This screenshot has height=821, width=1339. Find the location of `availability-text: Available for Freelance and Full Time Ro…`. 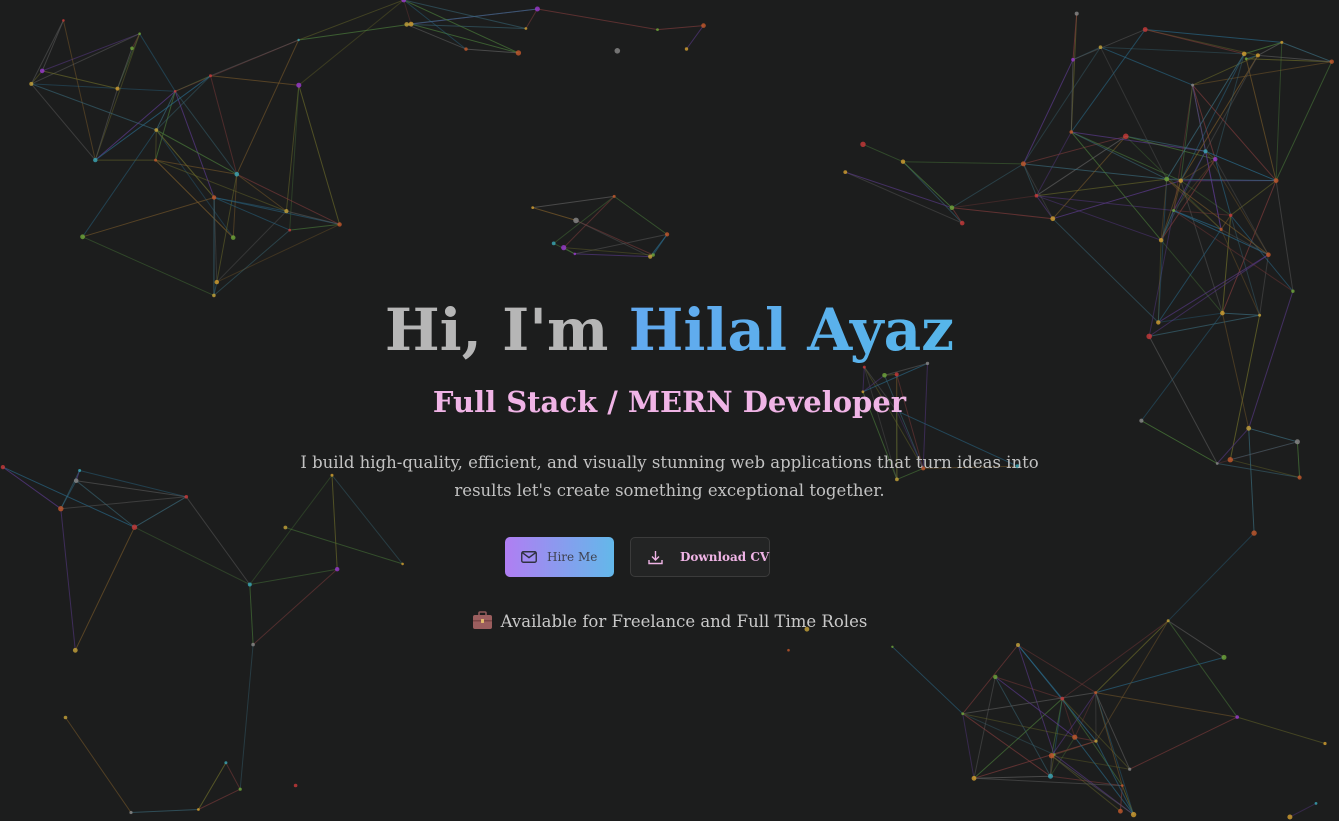

availability-text: Available for Freelance and Full Time Ro… is located at coordinates (684, 621).